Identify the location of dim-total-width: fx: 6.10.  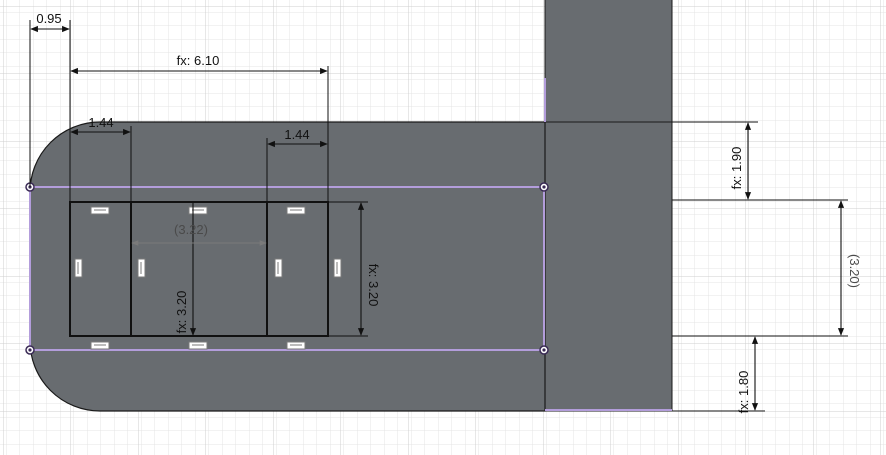
(198, 60).